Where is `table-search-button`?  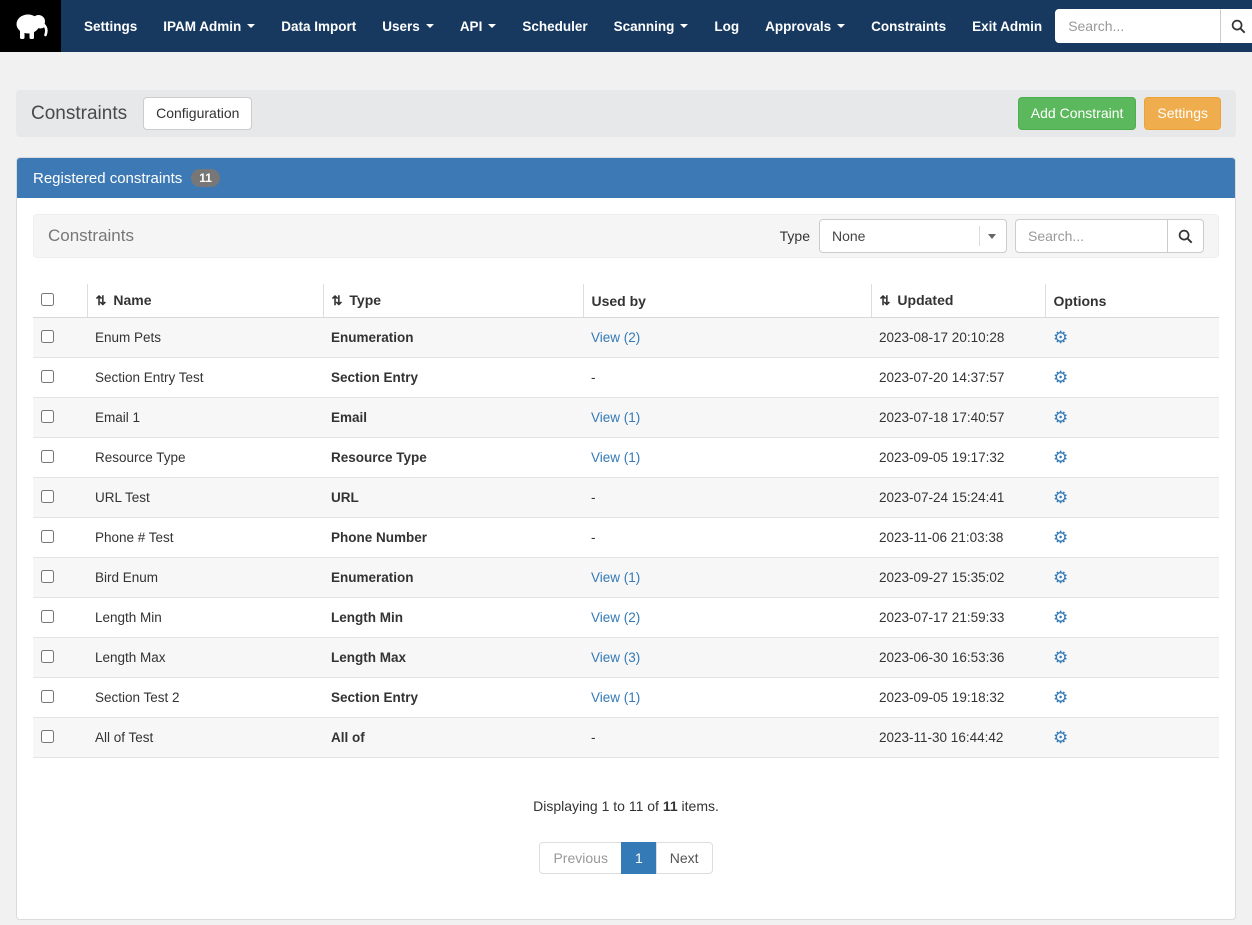 table-search-button is located at coordinates (1185, 236).